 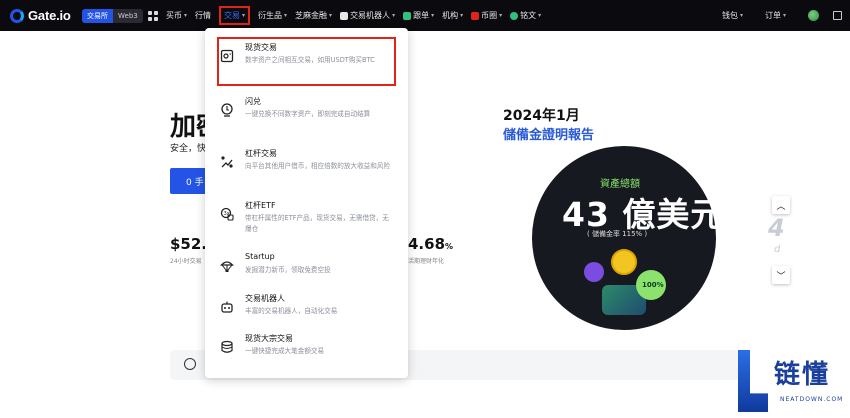 I want to click on menu-item-title: 杠杆交易, so click(x=261, y=153).